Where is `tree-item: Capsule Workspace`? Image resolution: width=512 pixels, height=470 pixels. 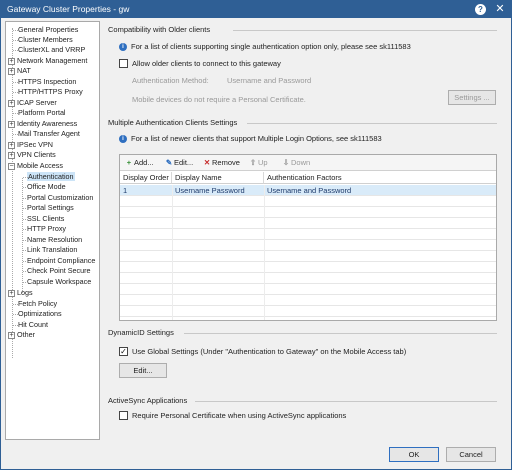
tree-item: Capsule Workspace is located at coordinates (57, 282).